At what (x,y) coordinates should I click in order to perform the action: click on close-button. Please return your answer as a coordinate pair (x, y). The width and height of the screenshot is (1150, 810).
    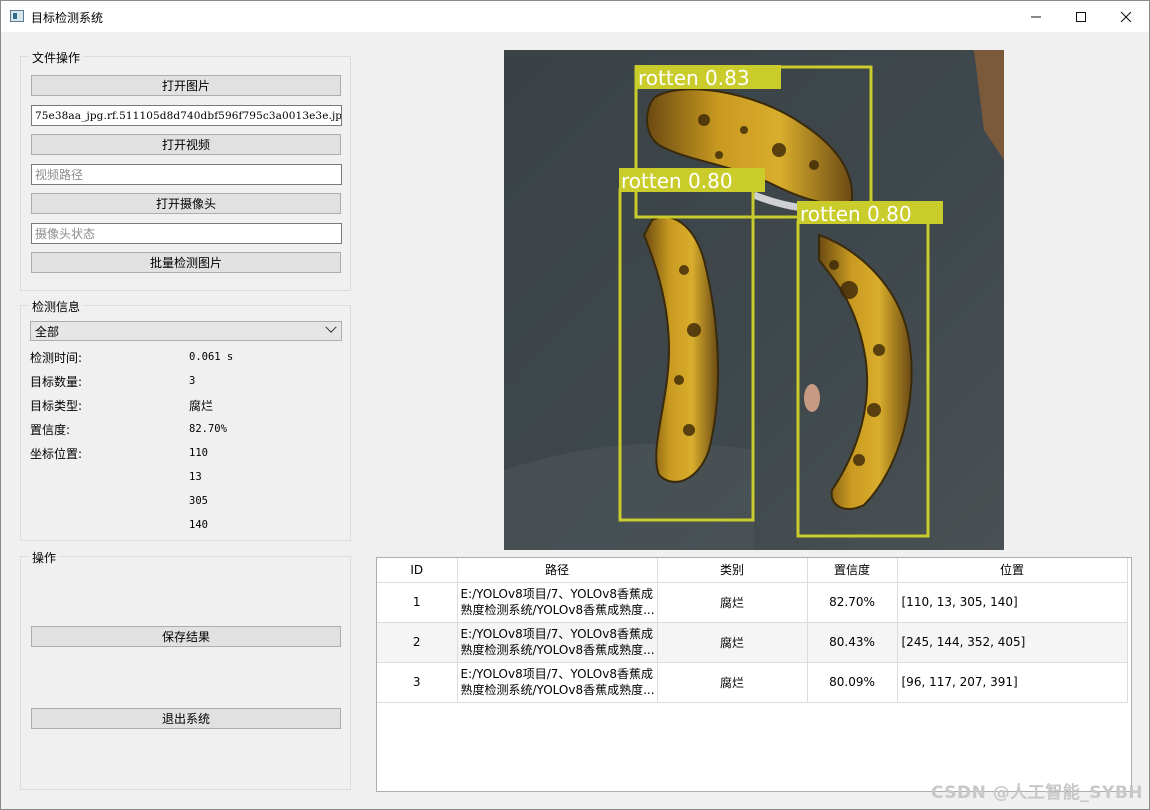
    Looking at the image, I should click on (1126, 16).